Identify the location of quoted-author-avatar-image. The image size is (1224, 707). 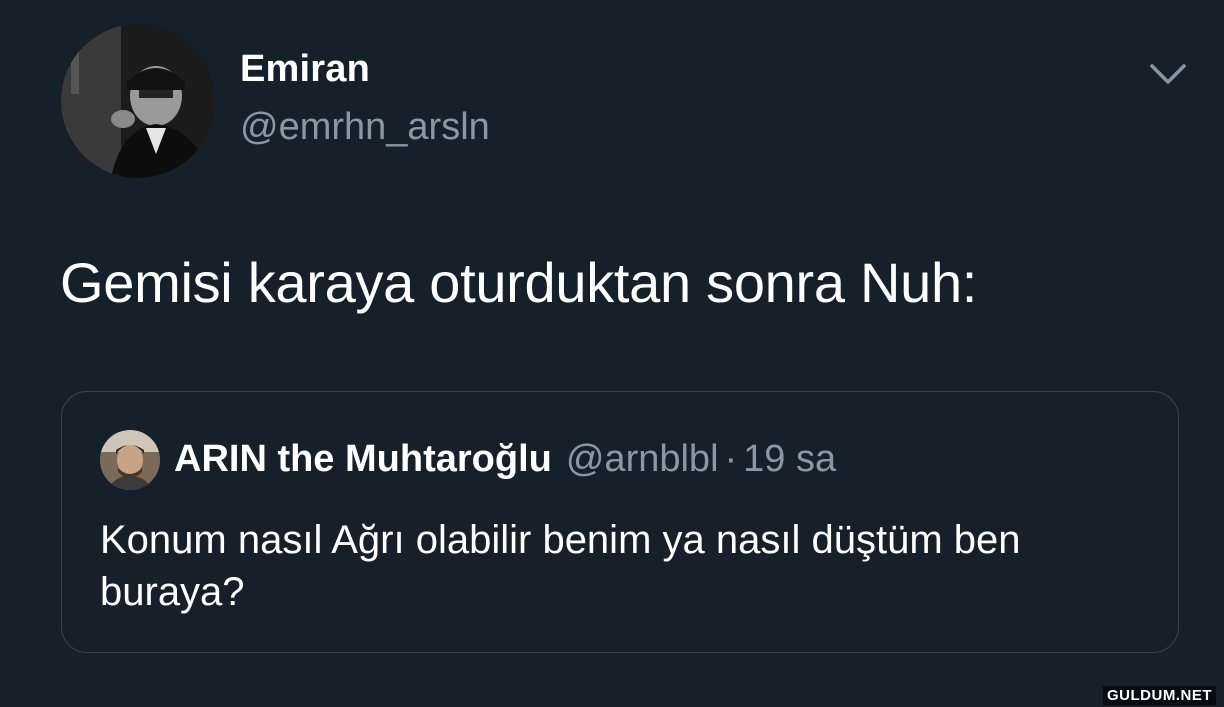
(130, 460).